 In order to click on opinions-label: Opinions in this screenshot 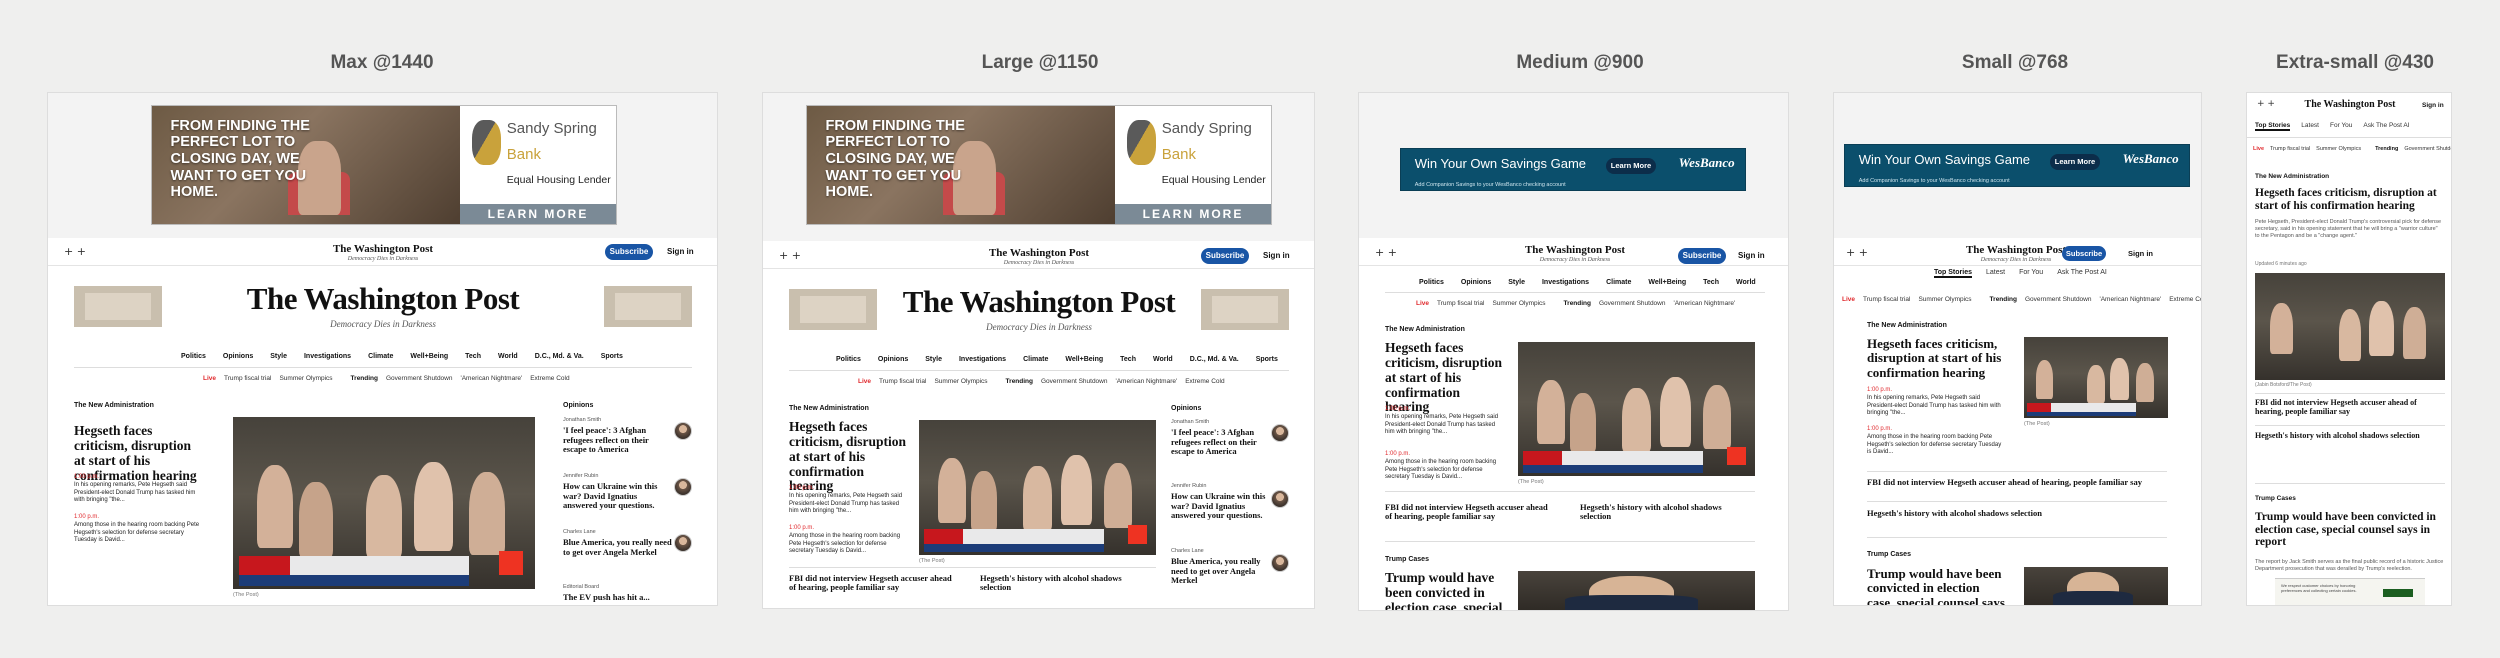, I will do `click(1186, 408)`.